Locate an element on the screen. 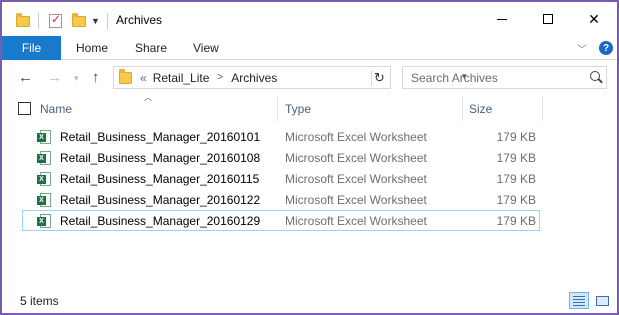  details-view-button is located at coordinates (579, 300).